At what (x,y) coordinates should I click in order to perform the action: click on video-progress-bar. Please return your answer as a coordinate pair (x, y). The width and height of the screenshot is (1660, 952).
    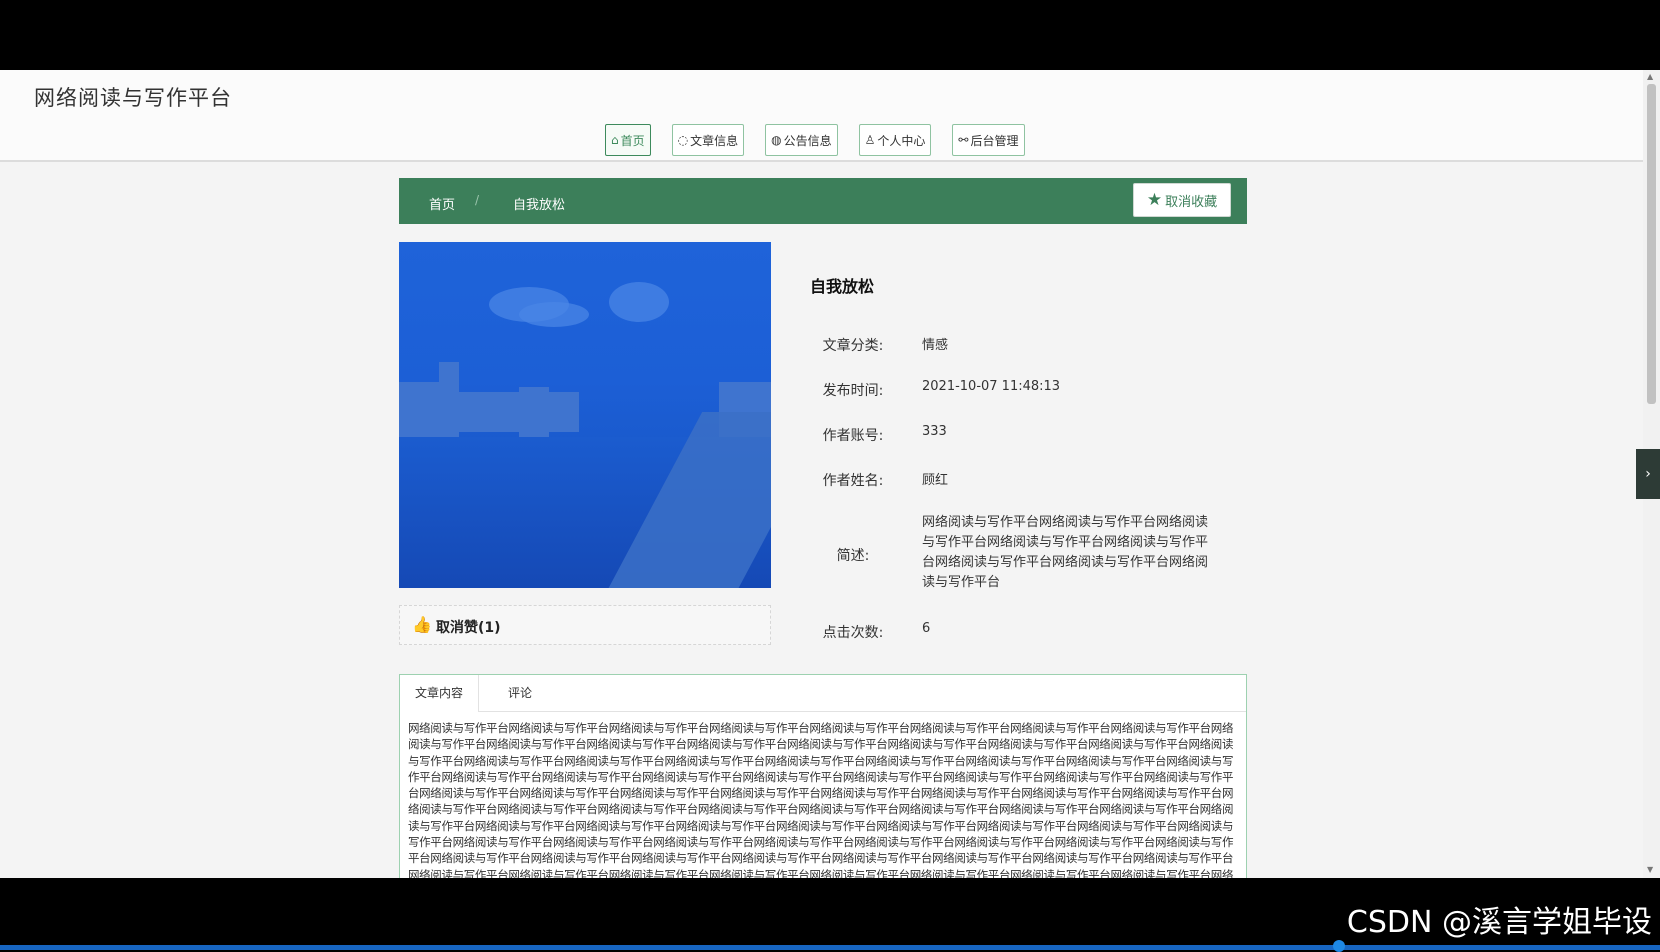
    Looking at the image, I should click on (830, 947).